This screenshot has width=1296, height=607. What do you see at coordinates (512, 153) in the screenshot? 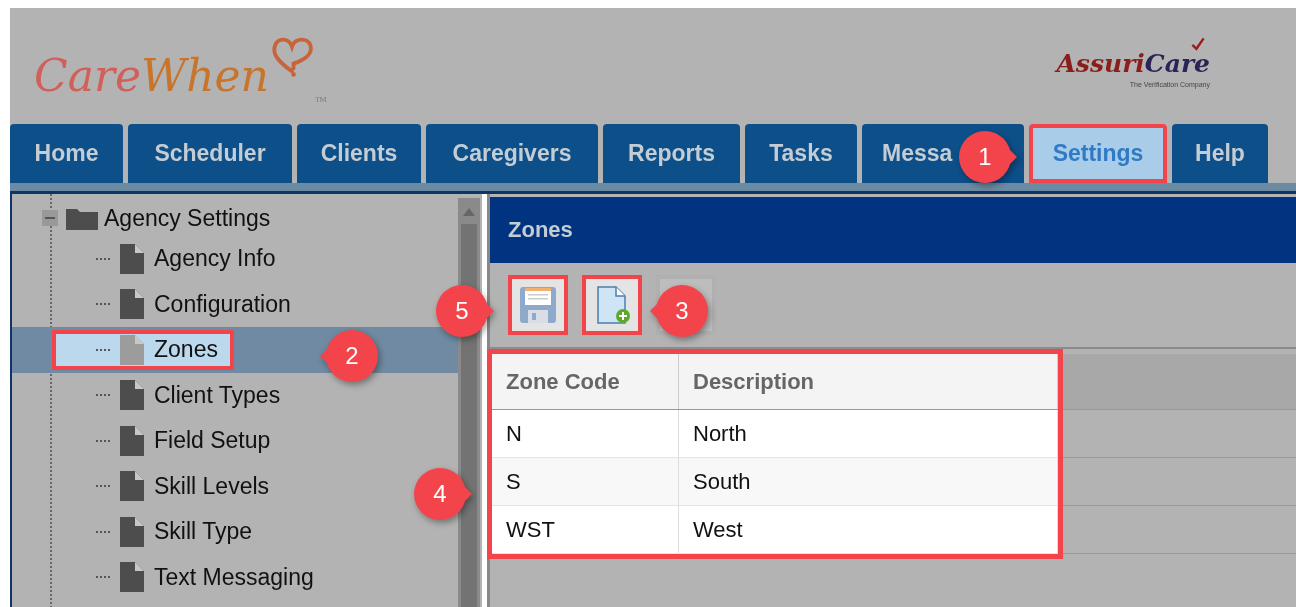
I see `nav-tab: Caregivers` at bounding box center [512, 153].